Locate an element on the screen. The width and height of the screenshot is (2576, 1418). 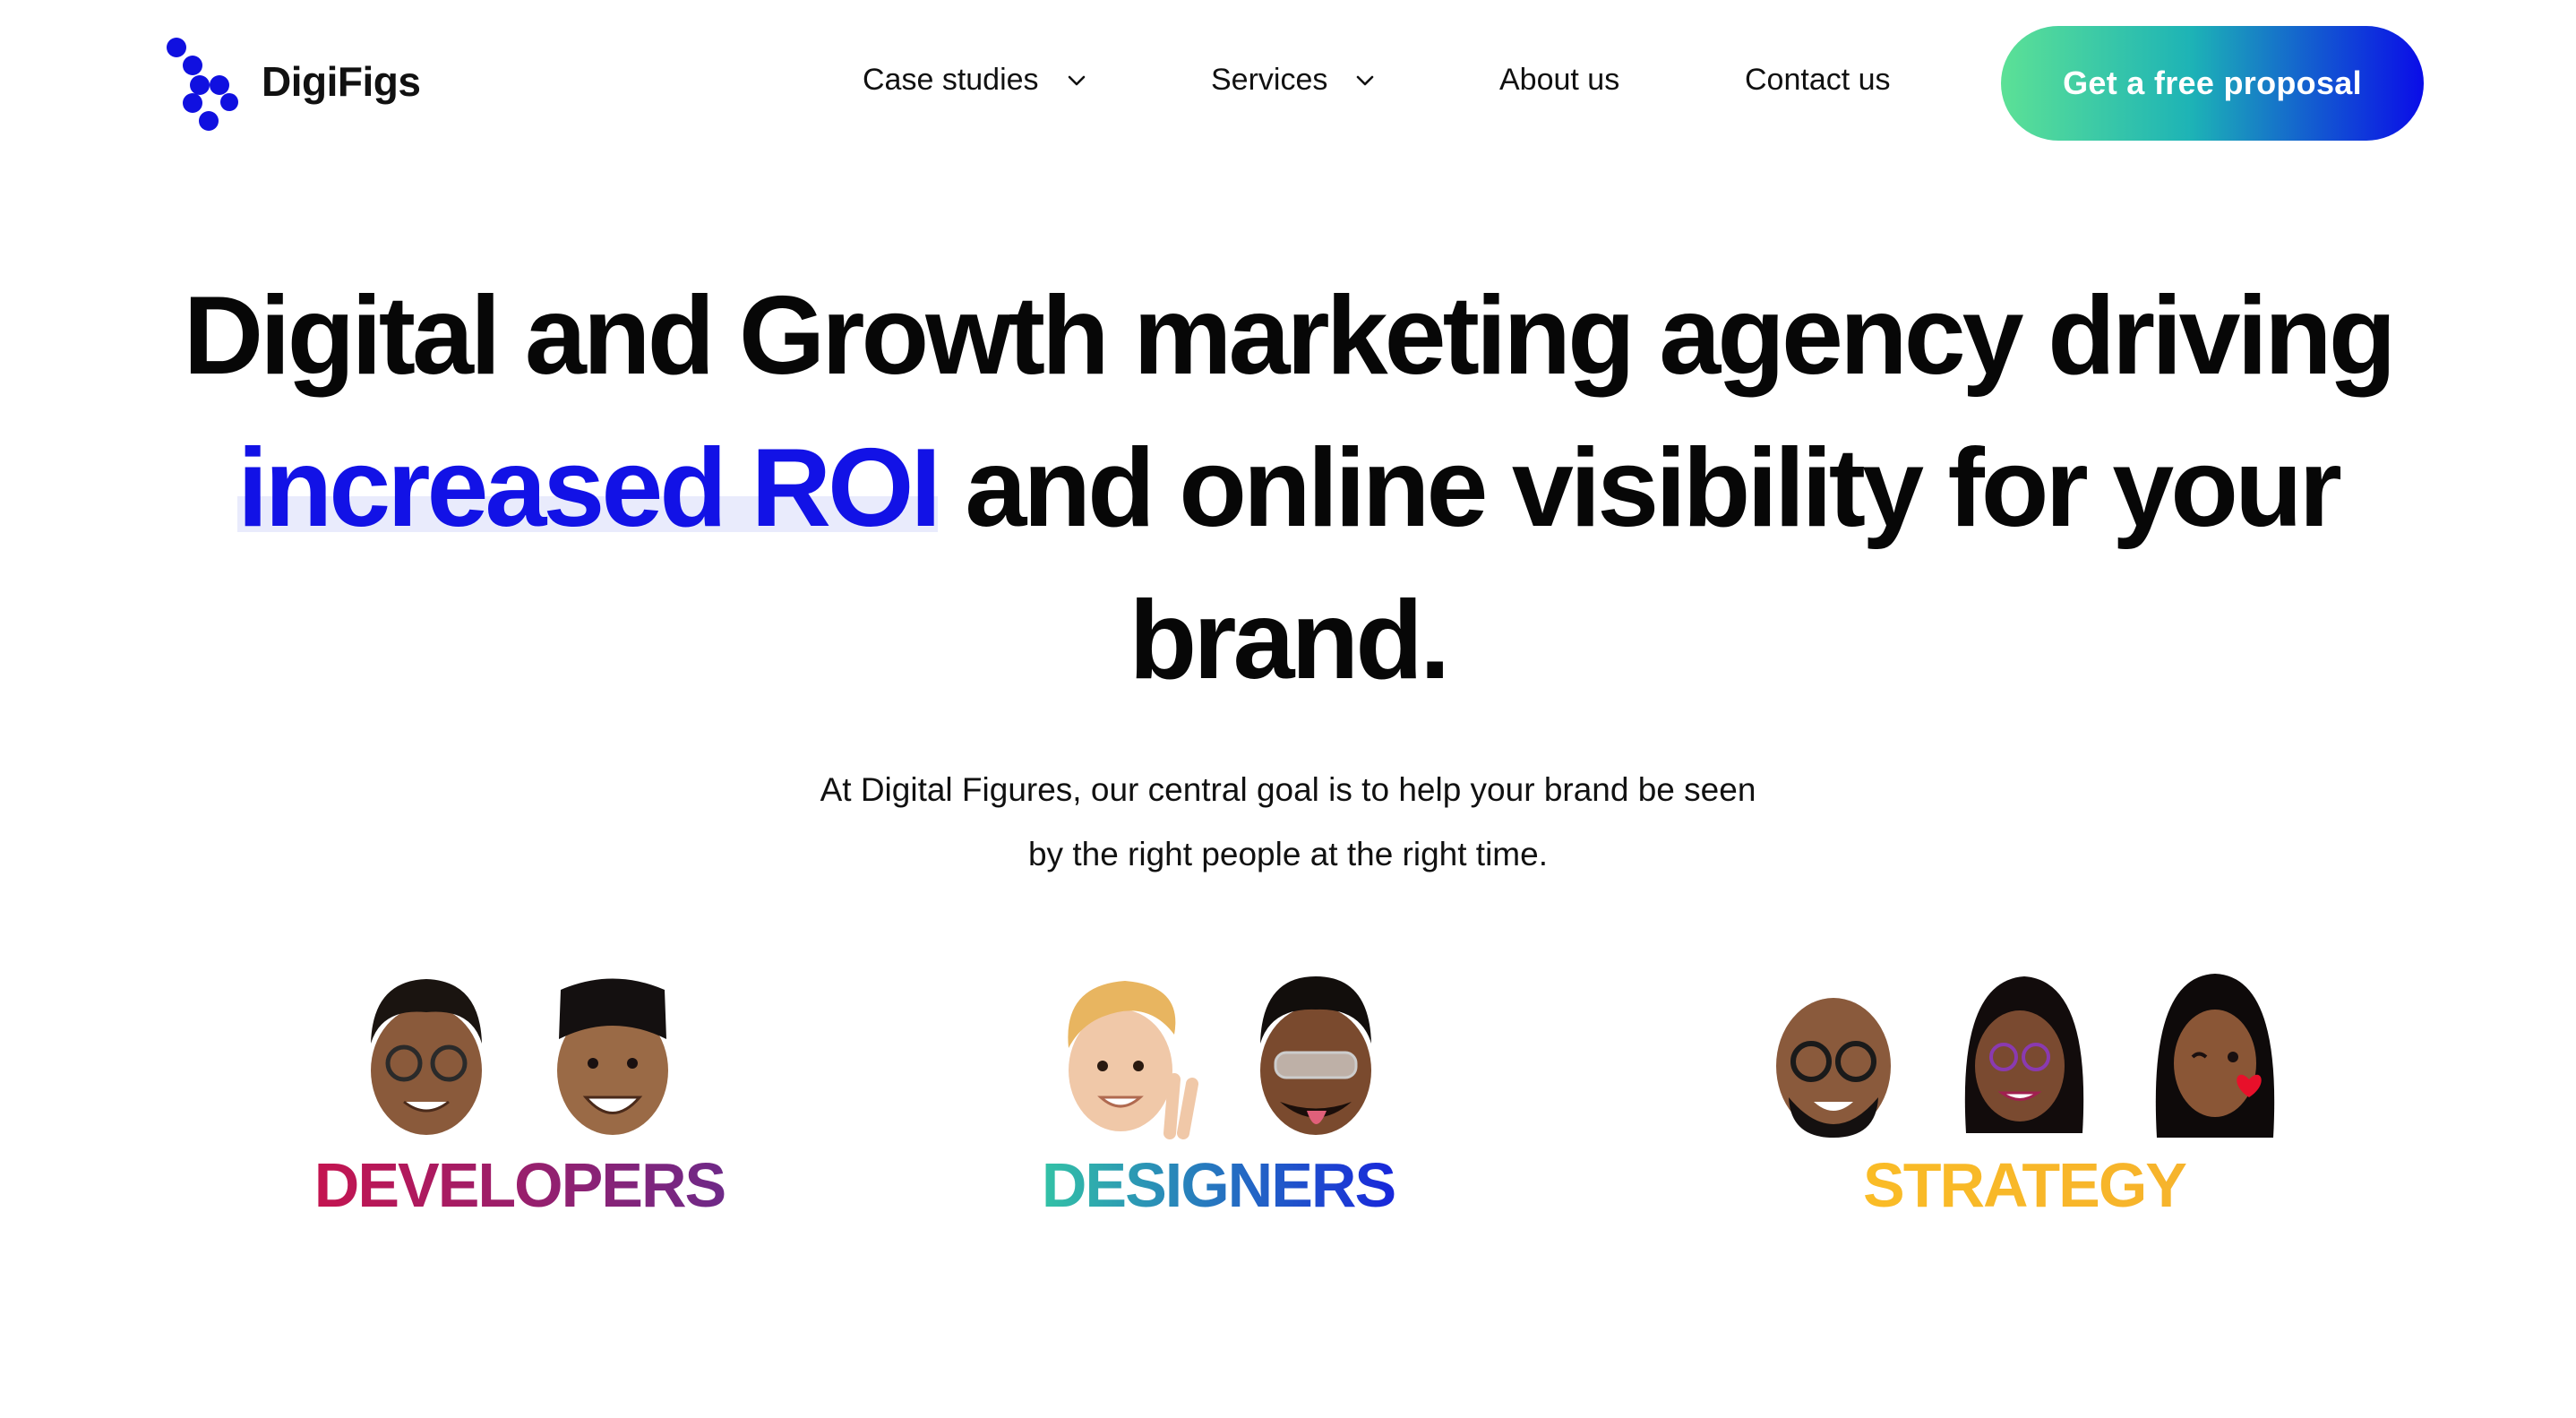
team-strategy-avatars is located at coordinates (2024, 1052).